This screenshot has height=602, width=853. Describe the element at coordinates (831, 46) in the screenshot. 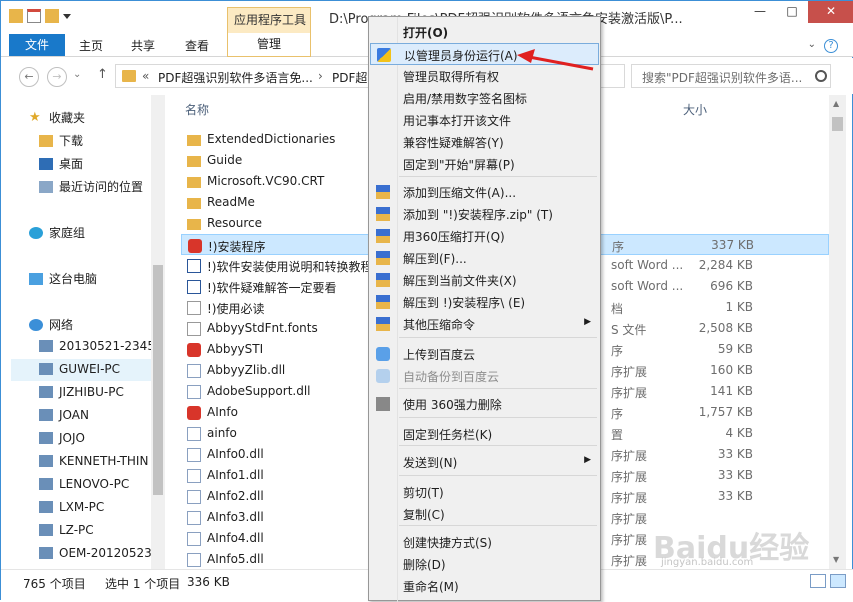

I see `help-icon: ?` at that location.